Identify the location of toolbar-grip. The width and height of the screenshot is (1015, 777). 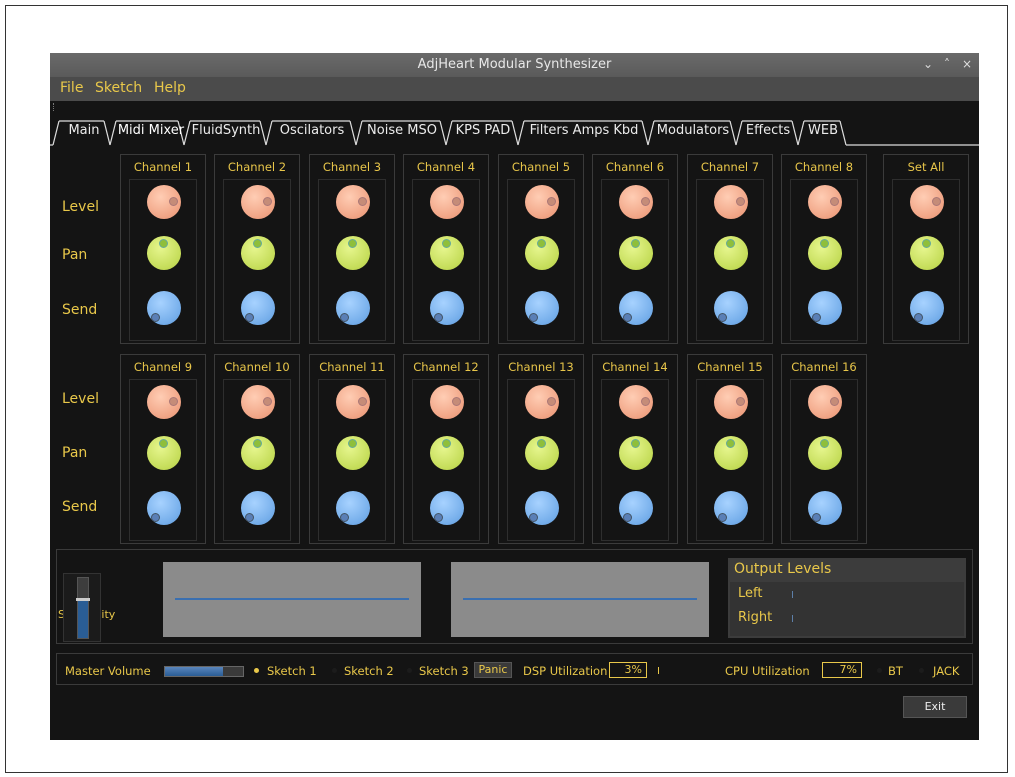
(55, 107).